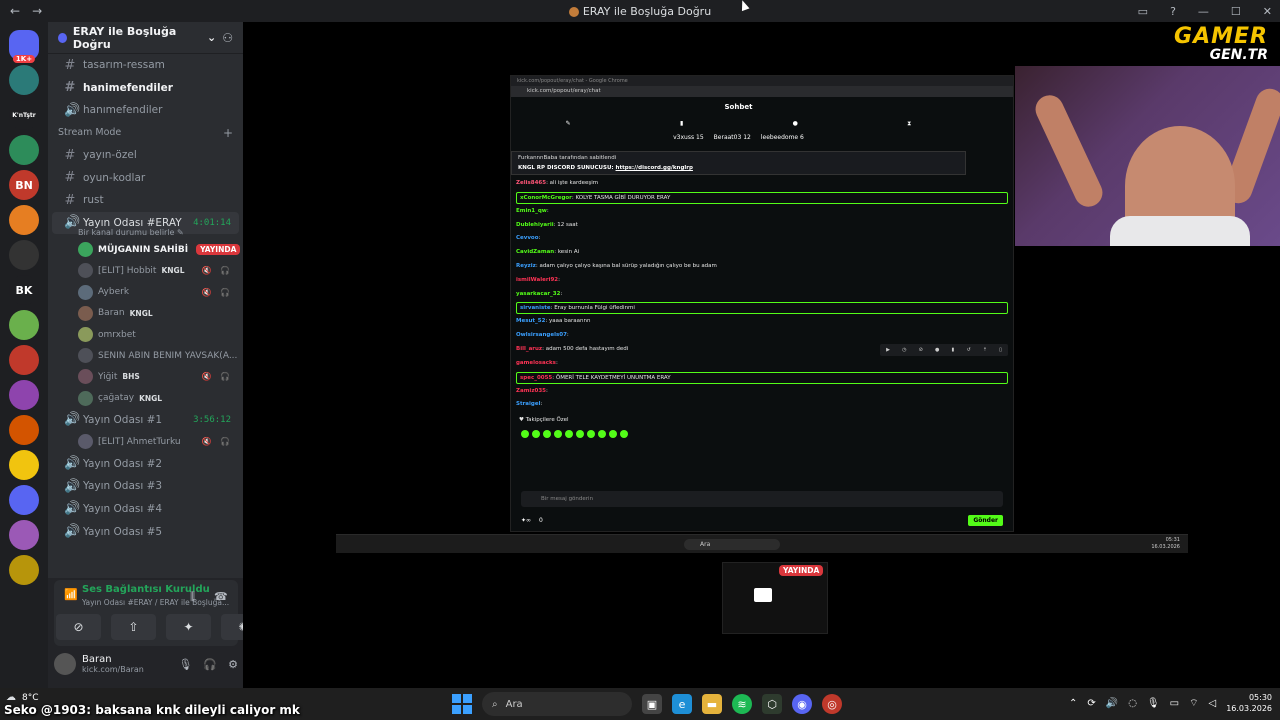 The width and height of the screenshot is (1280, 720). I want to click on task-view-icon: ▣, so click(652, 704).